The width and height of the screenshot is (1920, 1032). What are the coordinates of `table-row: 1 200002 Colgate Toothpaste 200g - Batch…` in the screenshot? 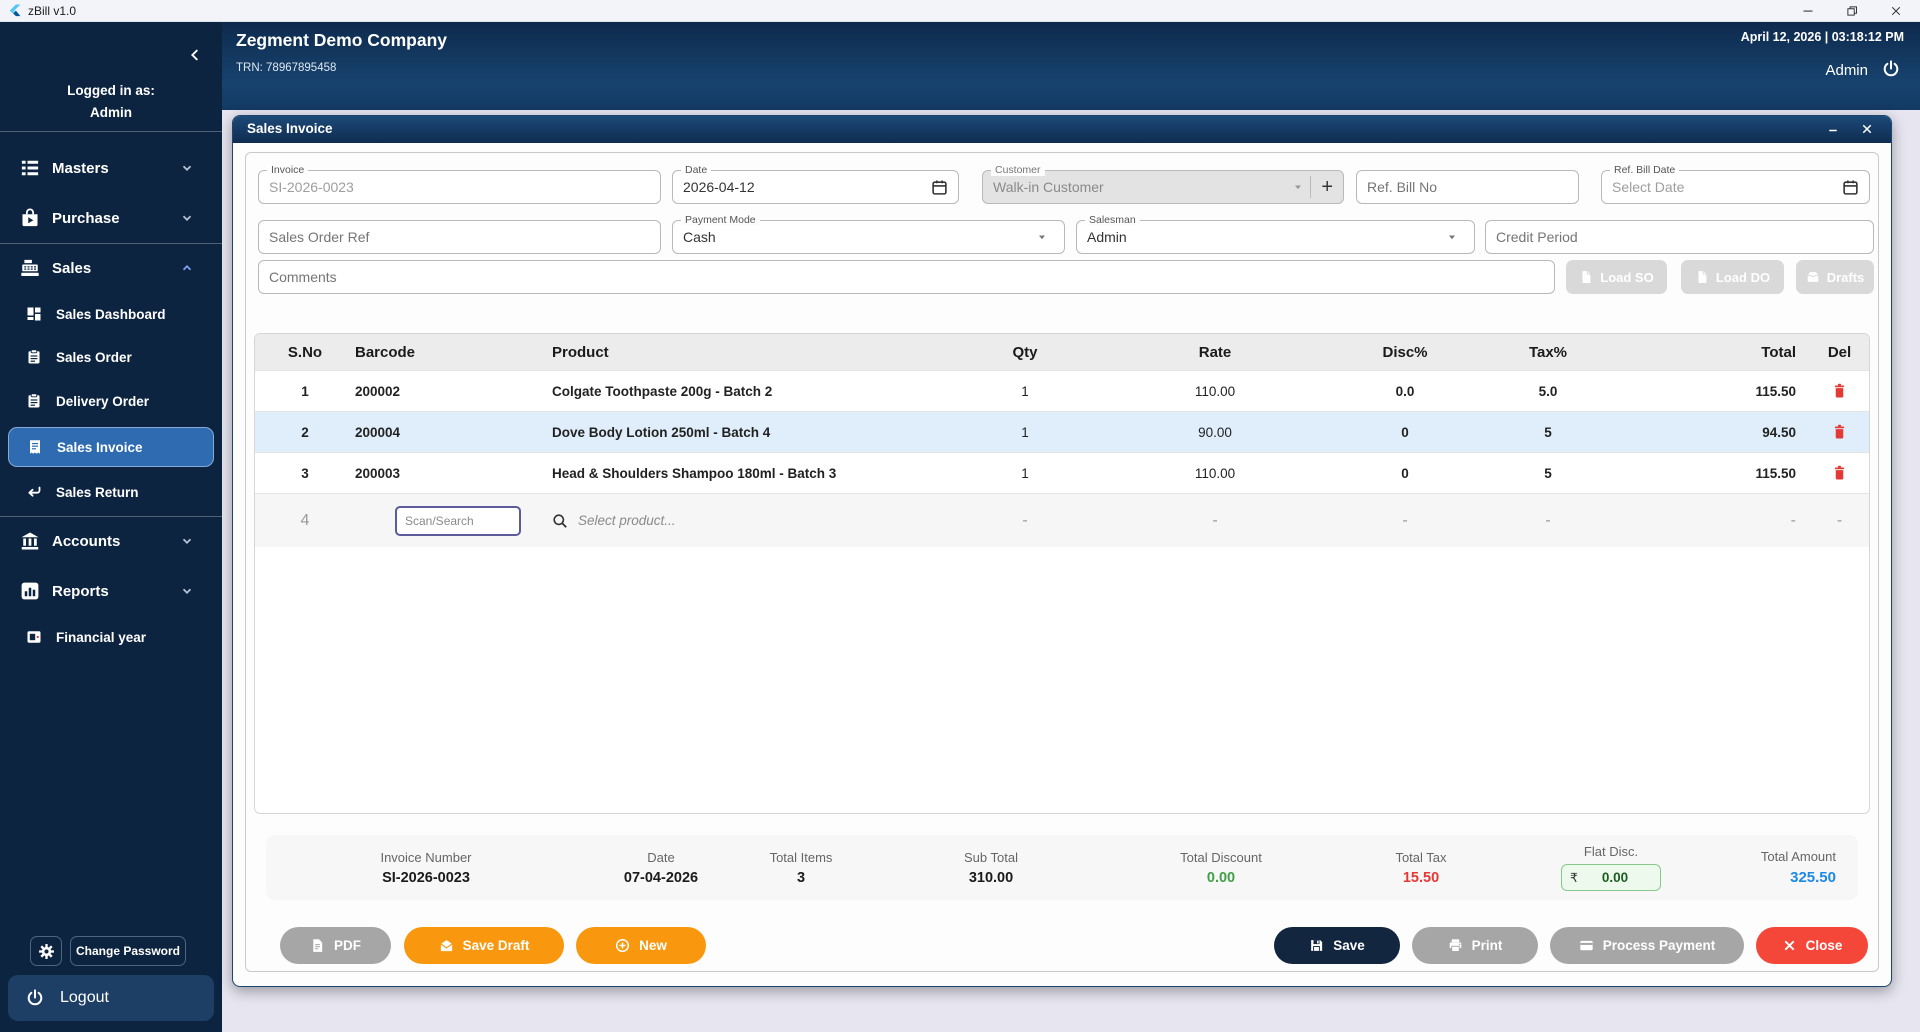 It's located at (1062, 390).